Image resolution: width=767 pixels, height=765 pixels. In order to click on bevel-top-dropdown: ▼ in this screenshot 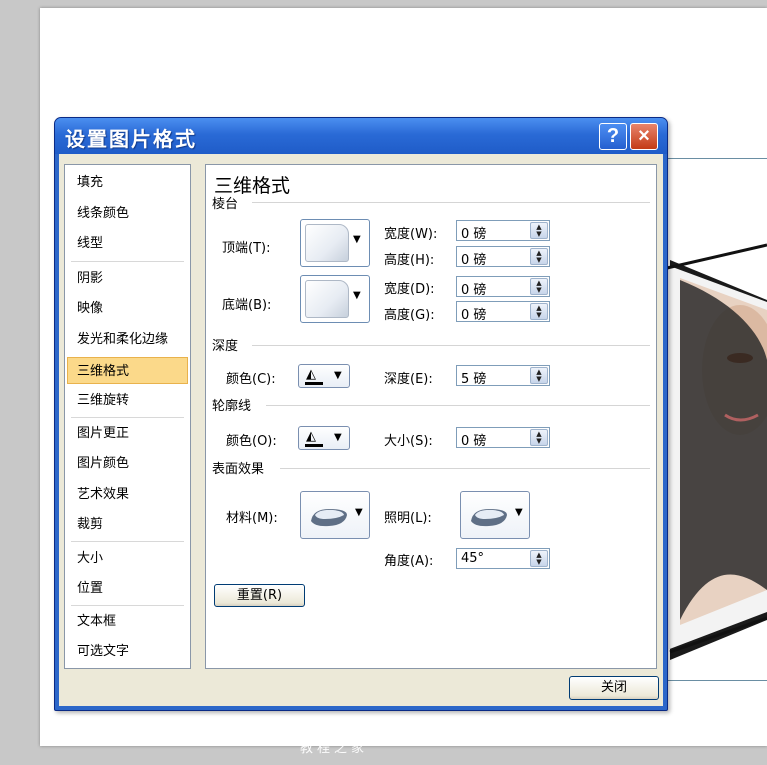, I will do `click(335, 243)`.